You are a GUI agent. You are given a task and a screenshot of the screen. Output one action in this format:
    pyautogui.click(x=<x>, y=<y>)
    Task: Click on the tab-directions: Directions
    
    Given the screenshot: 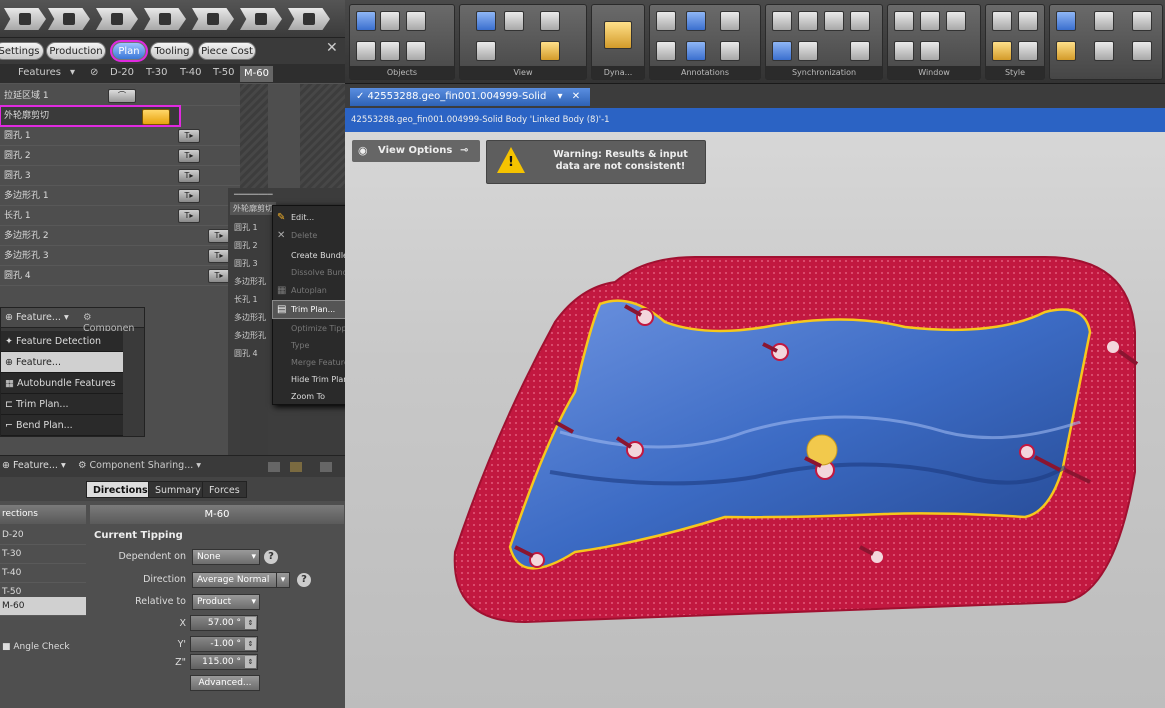 What is the action you would take?
    pyautogui.click(x=120, y=489)
    